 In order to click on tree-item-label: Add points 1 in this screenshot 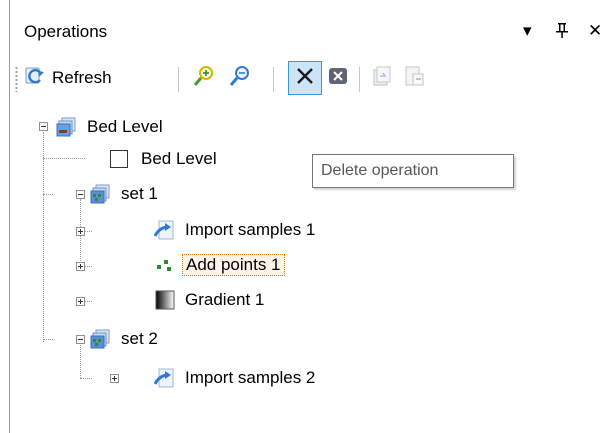, I will do `click(233, 265)`.